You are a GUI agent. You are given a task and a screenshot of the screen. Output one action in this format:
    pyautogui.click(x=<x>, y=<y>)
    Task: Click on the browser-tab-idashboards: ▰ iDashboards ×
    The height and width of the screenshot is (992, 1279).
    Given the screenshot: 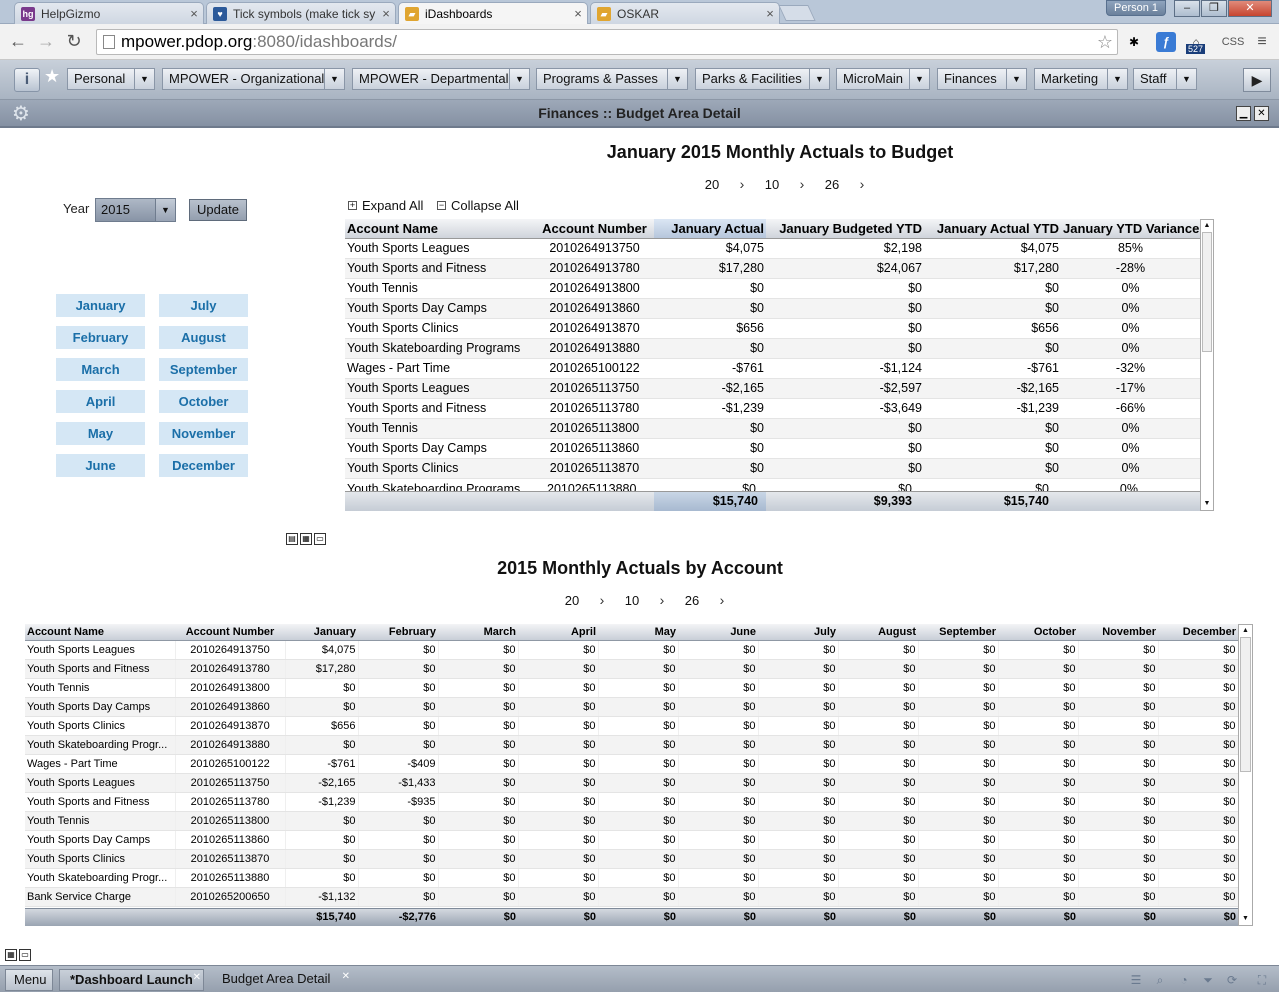 What is the action you would take?
    pyautogui.click(x=493, y=13)
    